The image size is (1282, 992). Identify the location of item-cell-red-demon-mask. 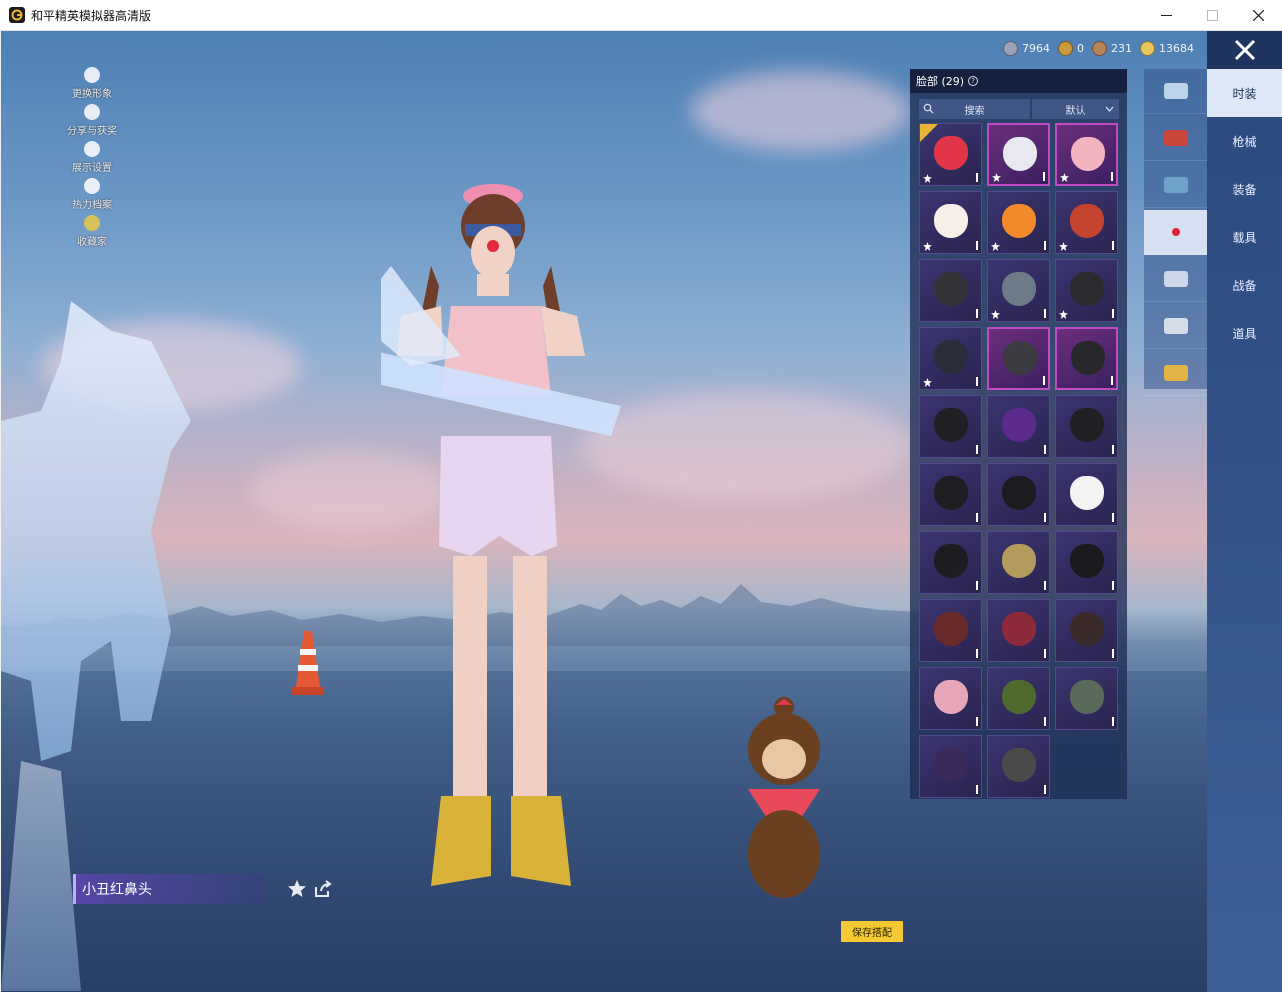
(1018, 630).